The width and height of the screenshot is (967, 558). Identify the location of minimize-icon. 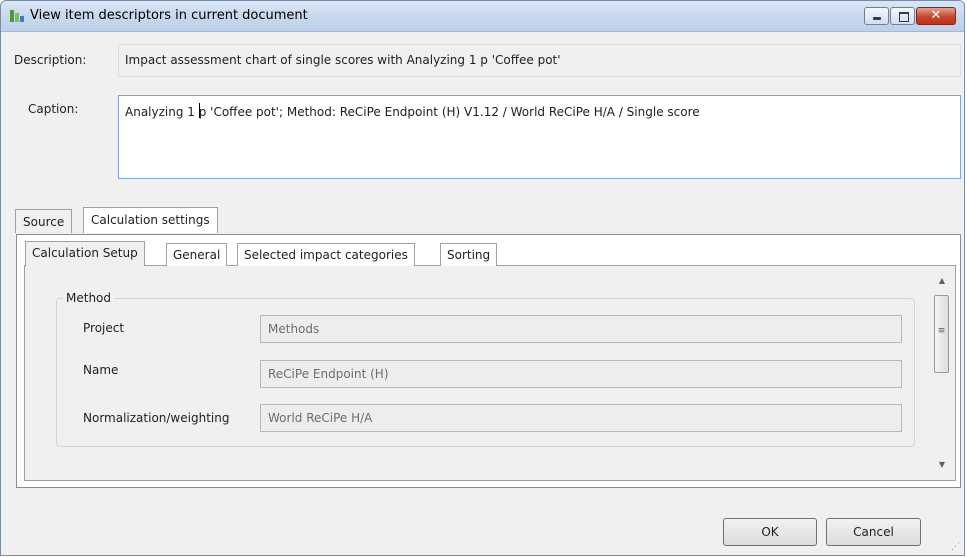
(877, 18).